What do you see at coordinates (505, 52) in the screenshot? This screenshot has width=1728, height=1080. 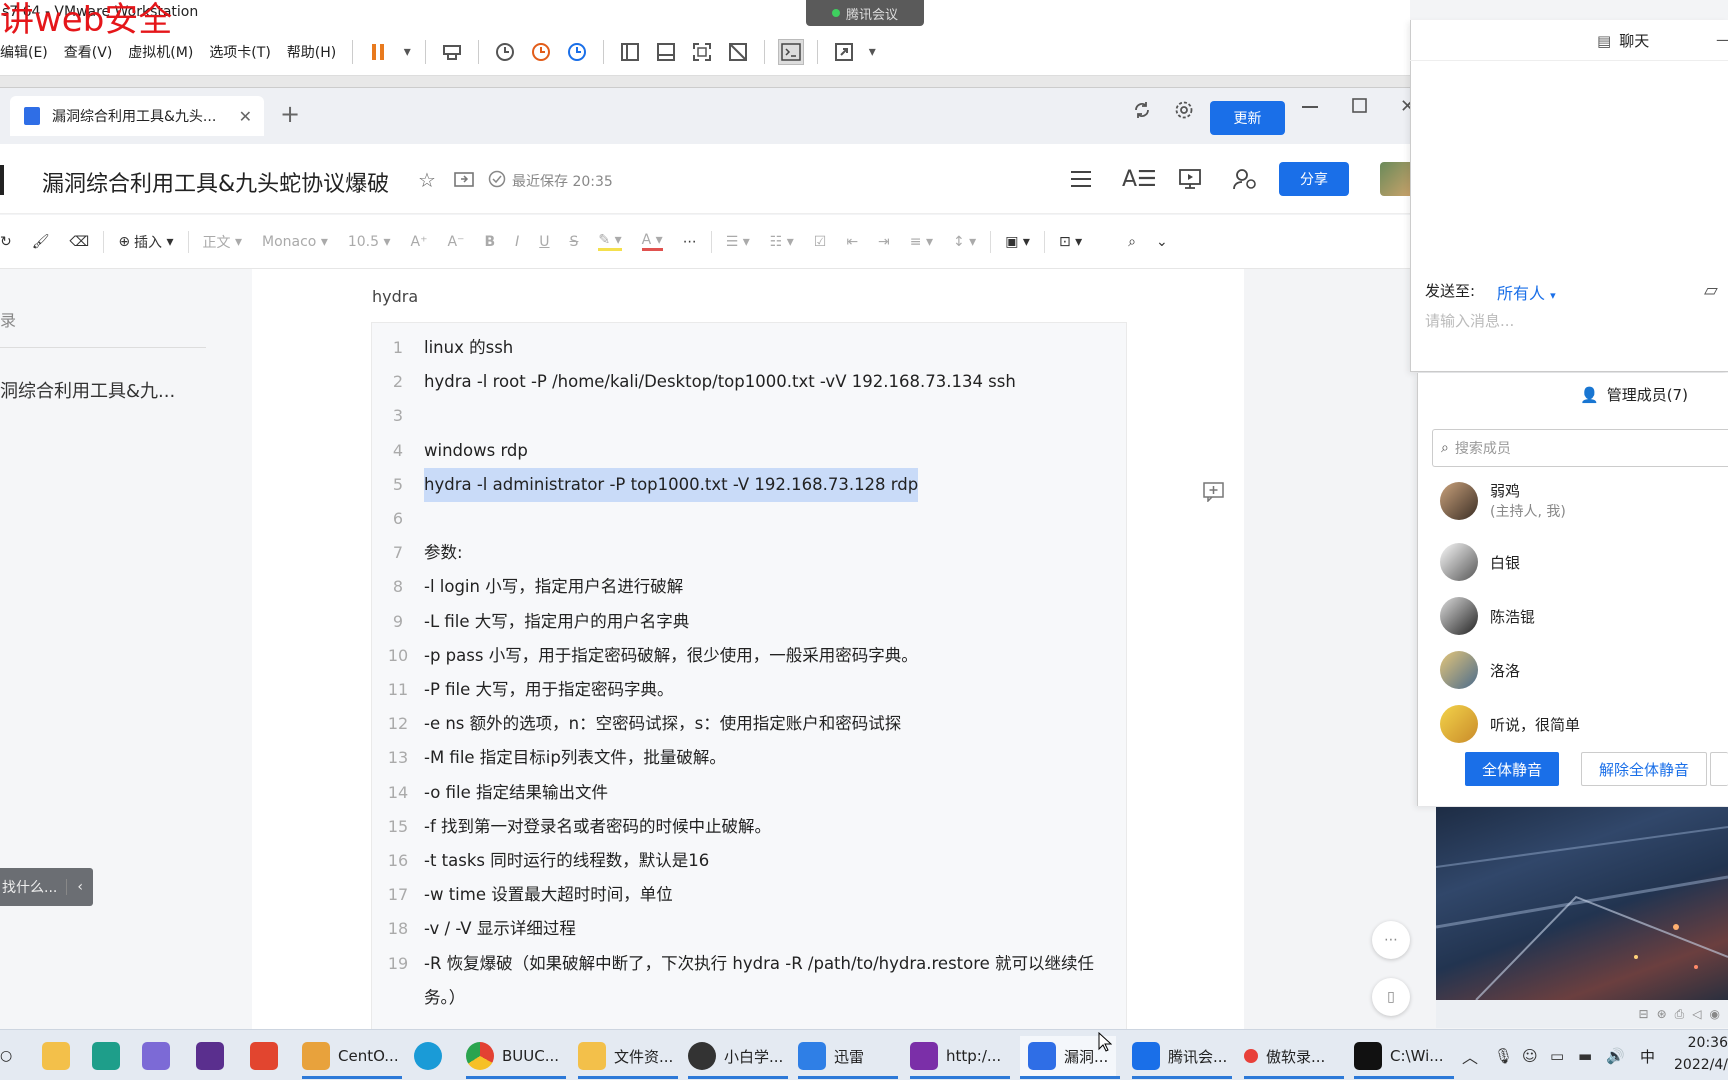 I see `snapshot-icon` at bounding box center [505, 52].